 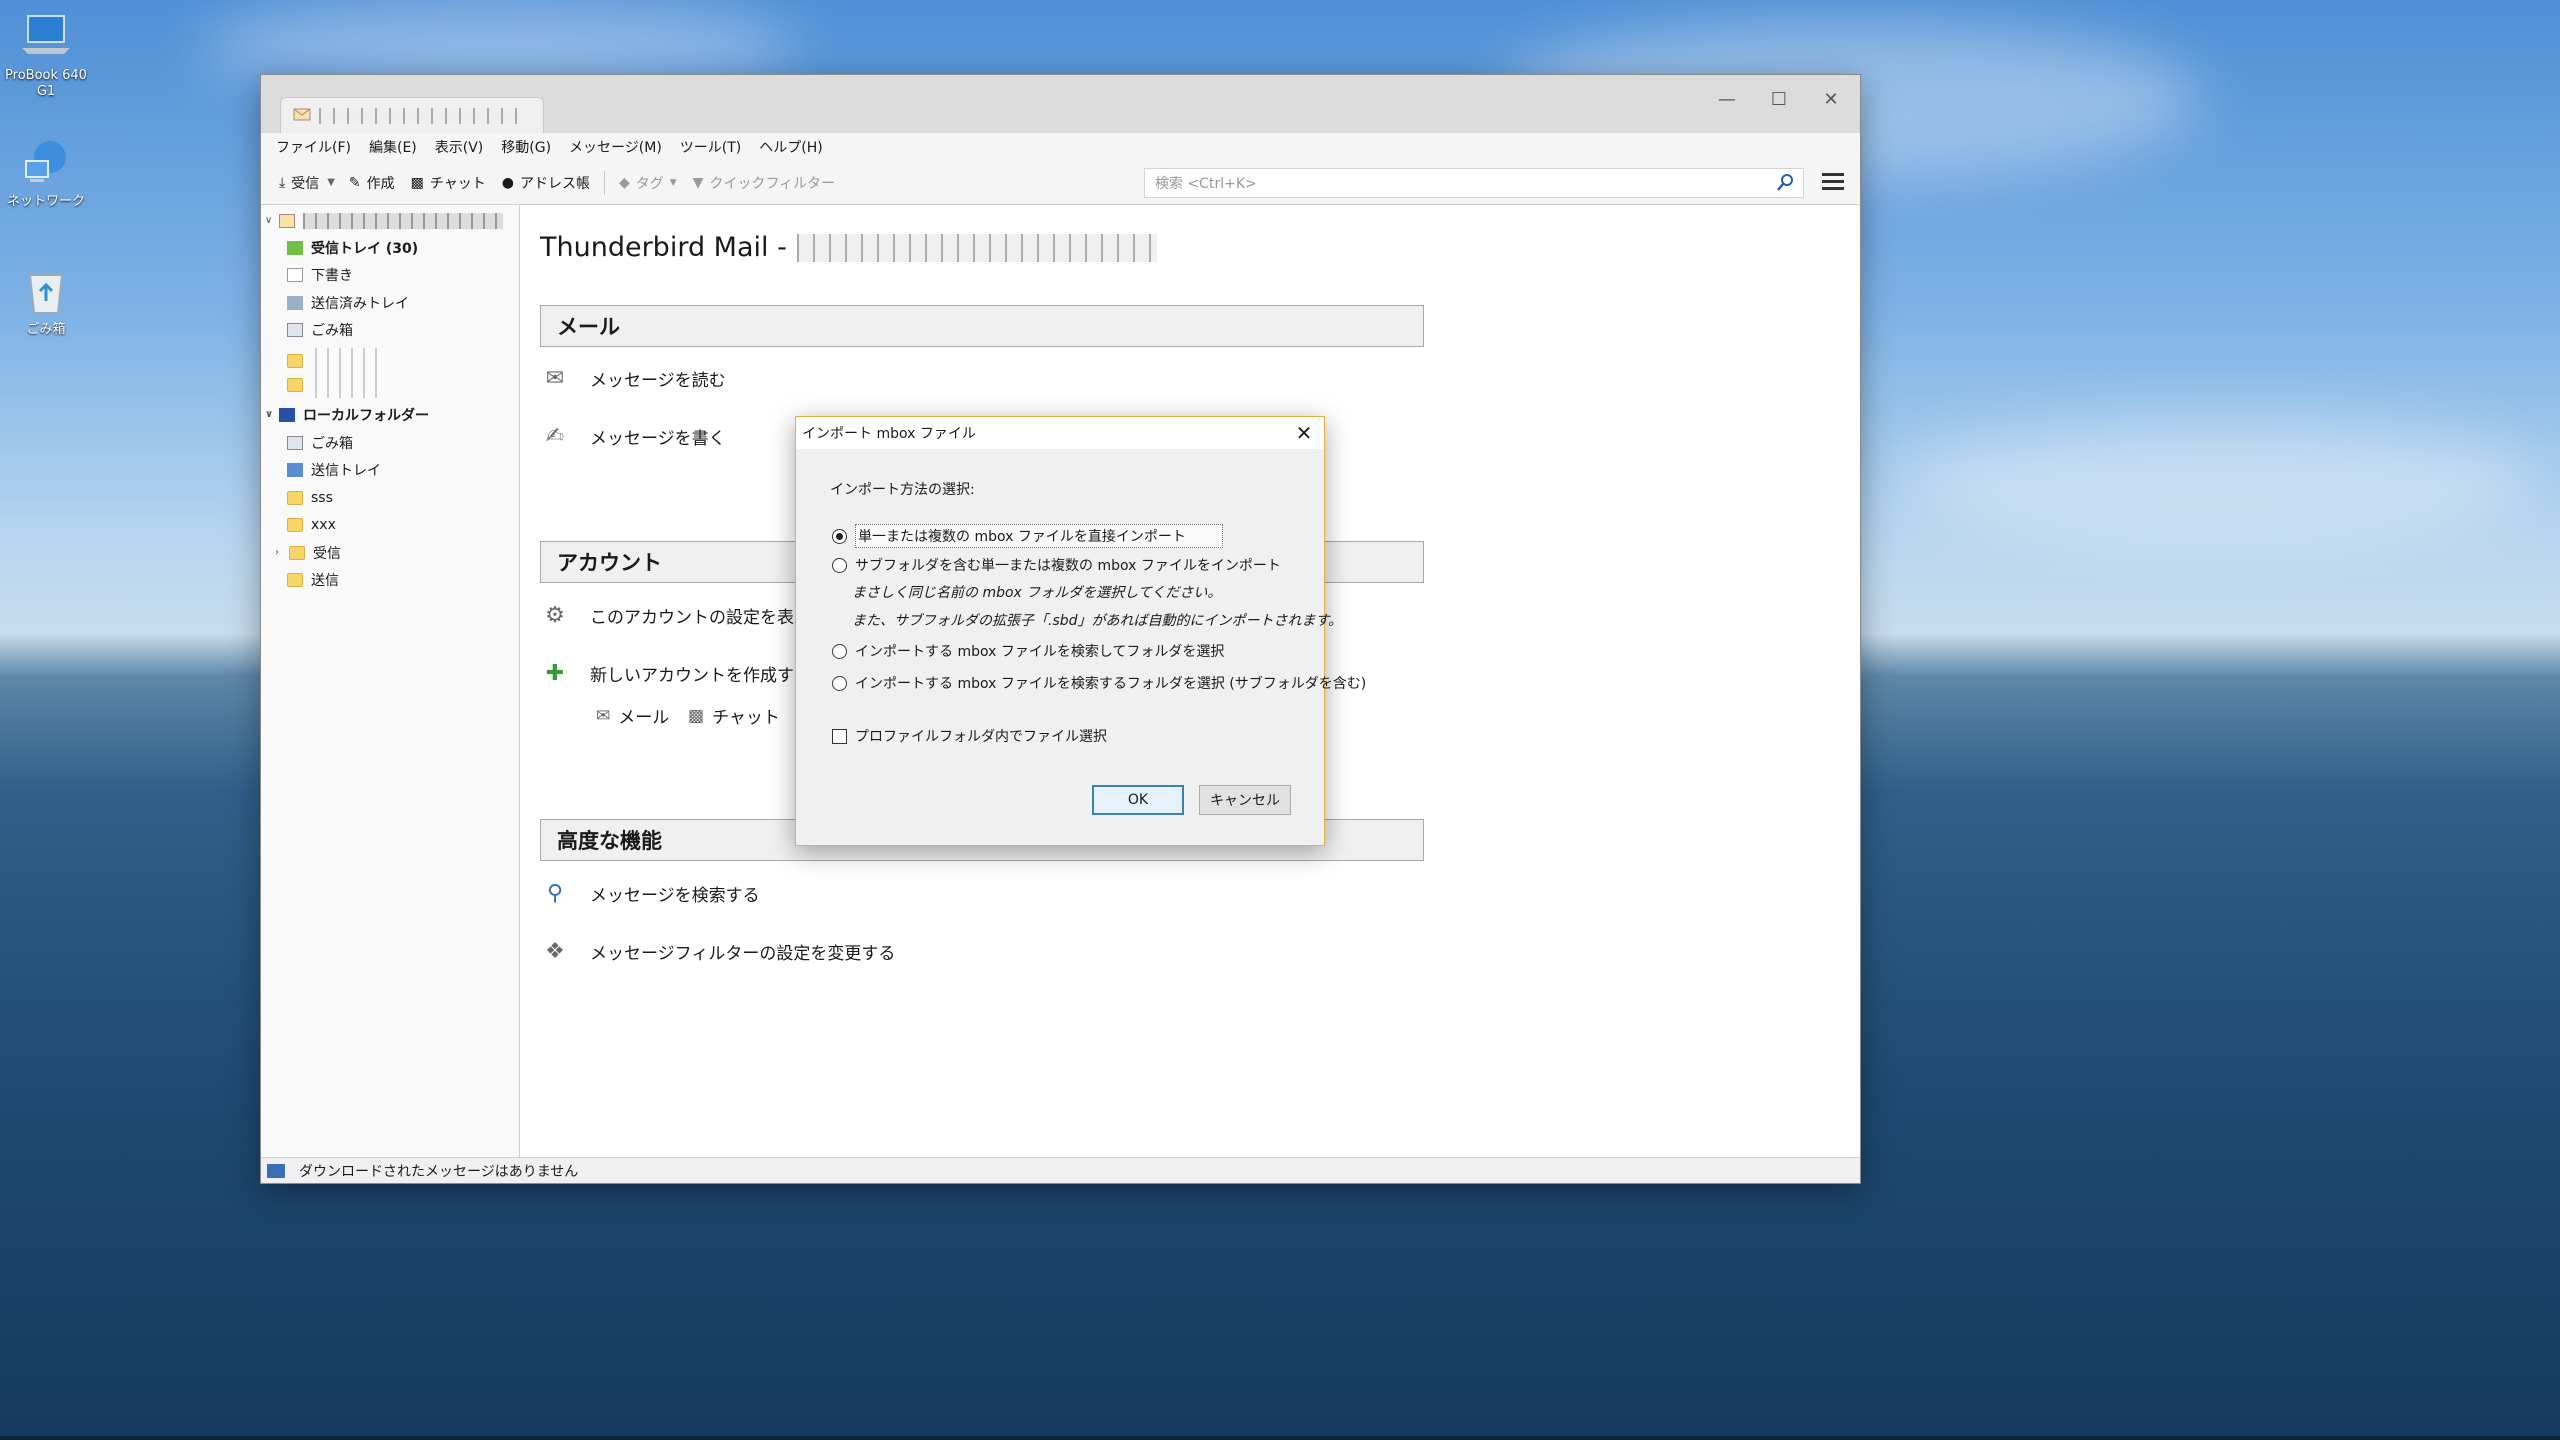 What do you see at coordinates (648, 183) in the screenshot?
I see `tag-button: ◆ タグ ▼` at bounding box center [648, 183].